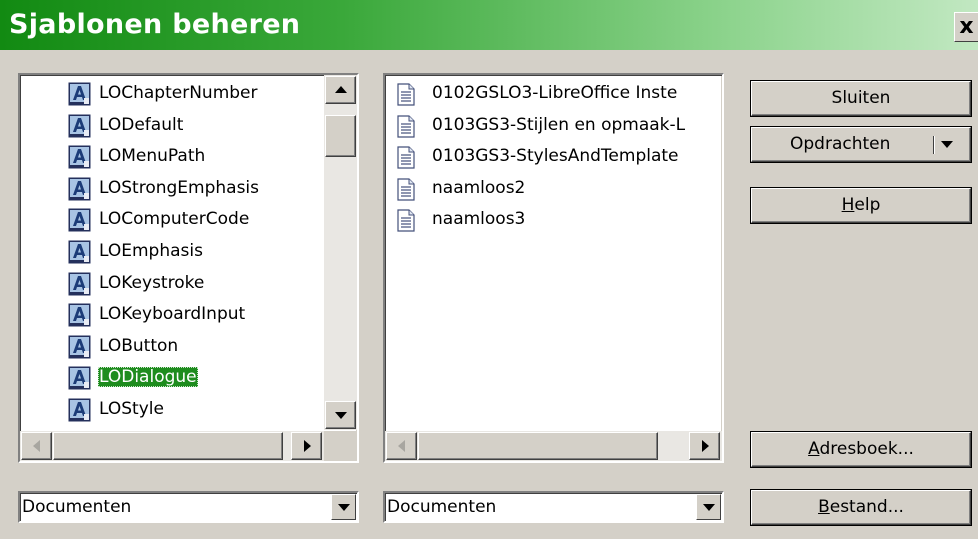  I want to click on list-item: LODialogue, so click(193, 378).